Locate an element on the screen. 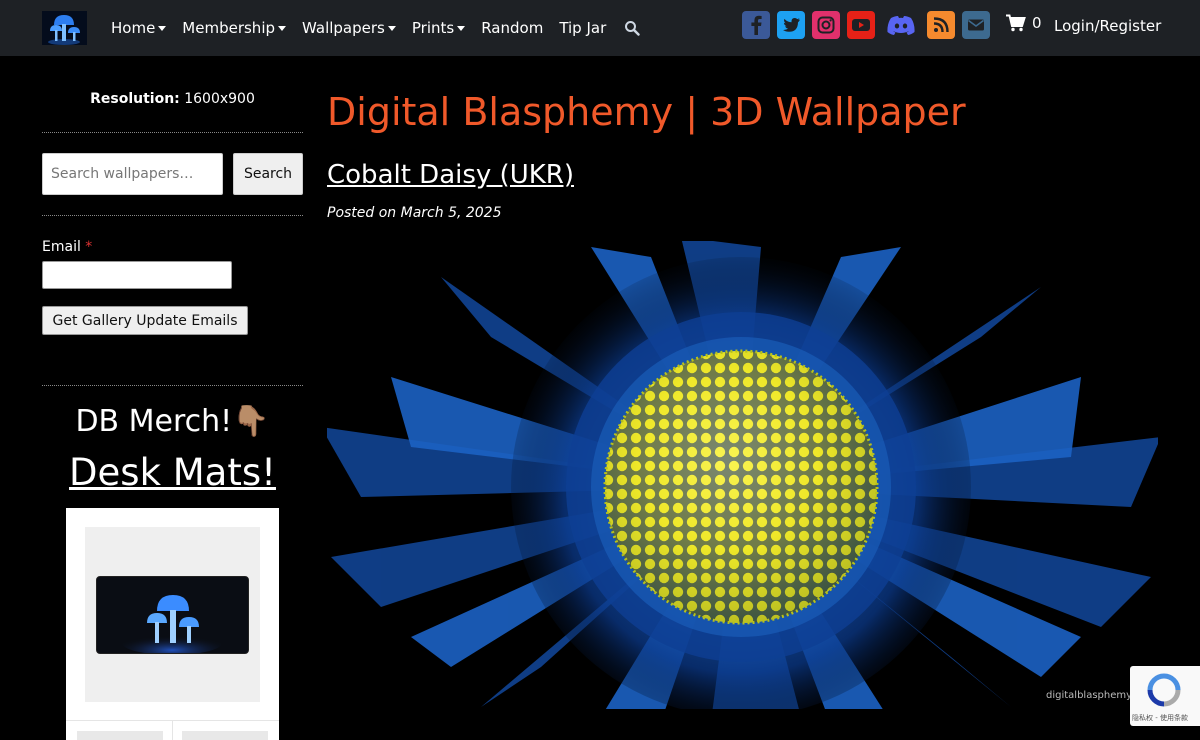  resolution-display: Resolution: 1600x900 is located at coordinates (172, 99).